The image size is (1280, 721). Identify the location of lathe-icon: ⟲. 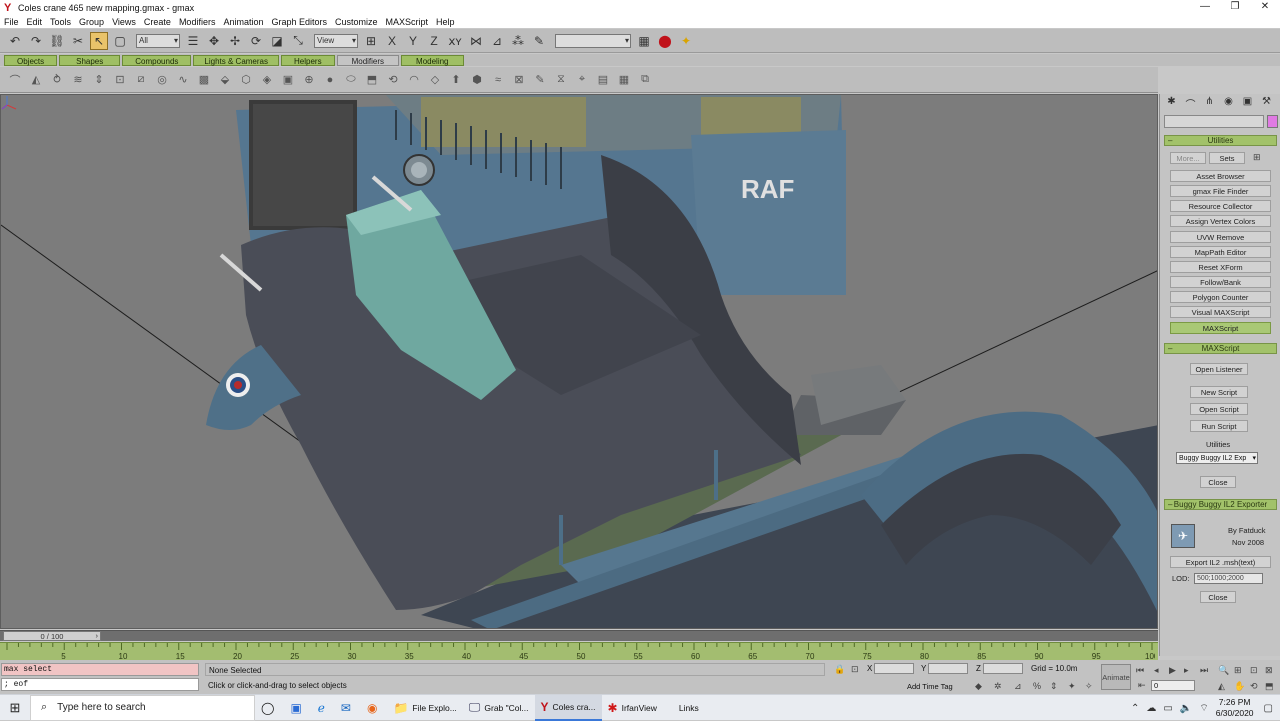
(393, 80).